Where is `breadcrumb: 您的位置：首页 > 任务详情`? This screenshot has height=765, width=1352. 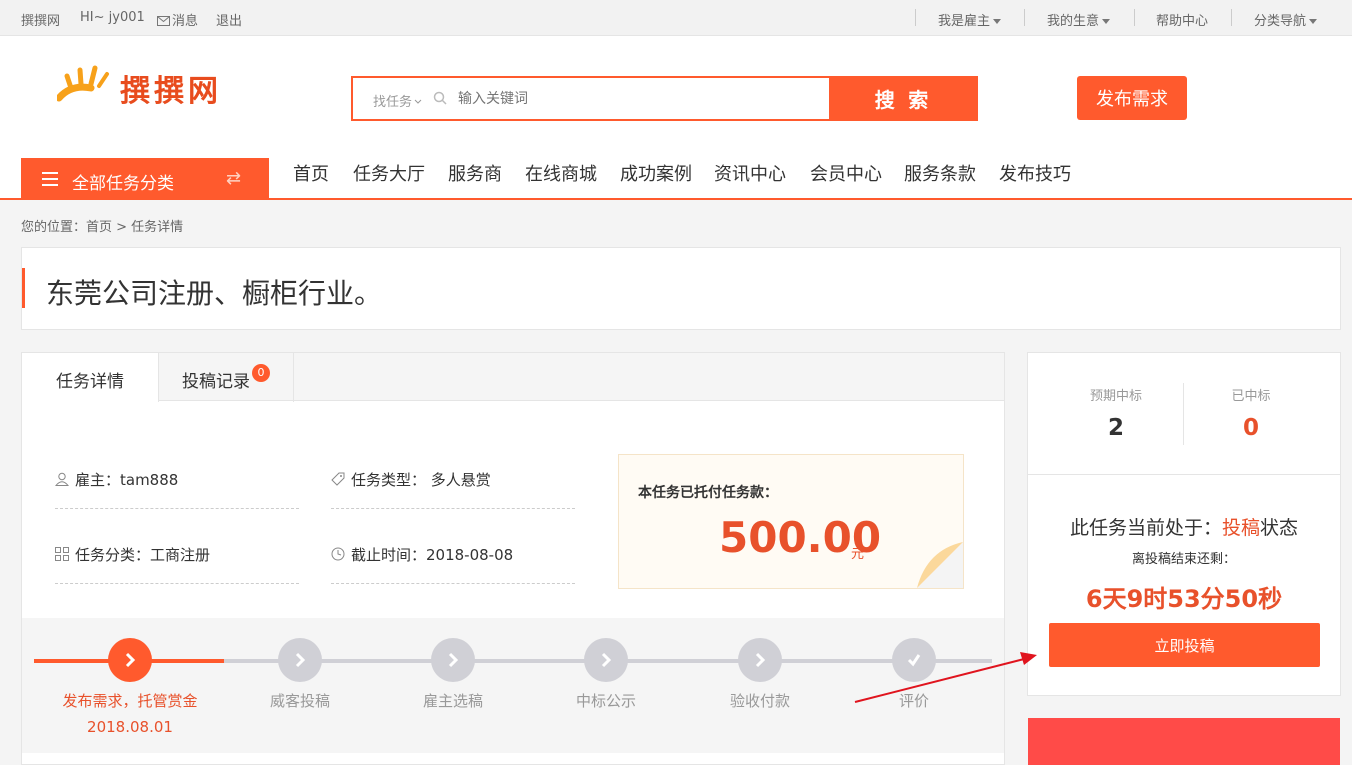 breadcrumb: 您的位置：首页 > 任务详情 is located at coordinates (102, 227).